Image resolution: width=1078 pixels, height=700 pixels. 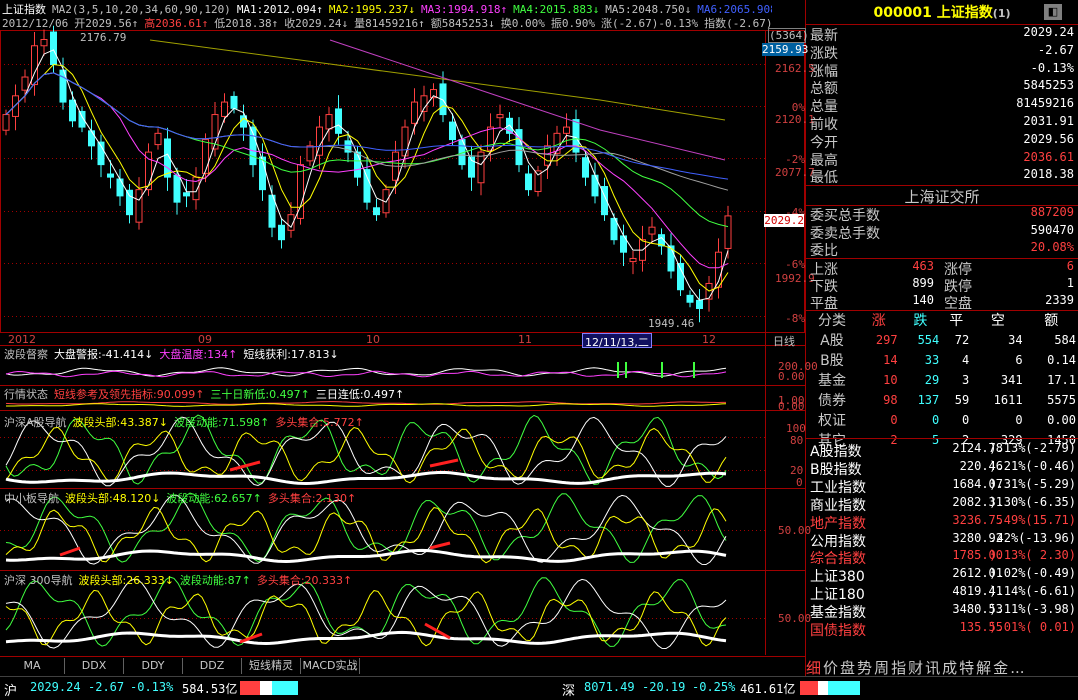 I want to click on readout-segment: 量81459216↑, so click(x=389, y=23).